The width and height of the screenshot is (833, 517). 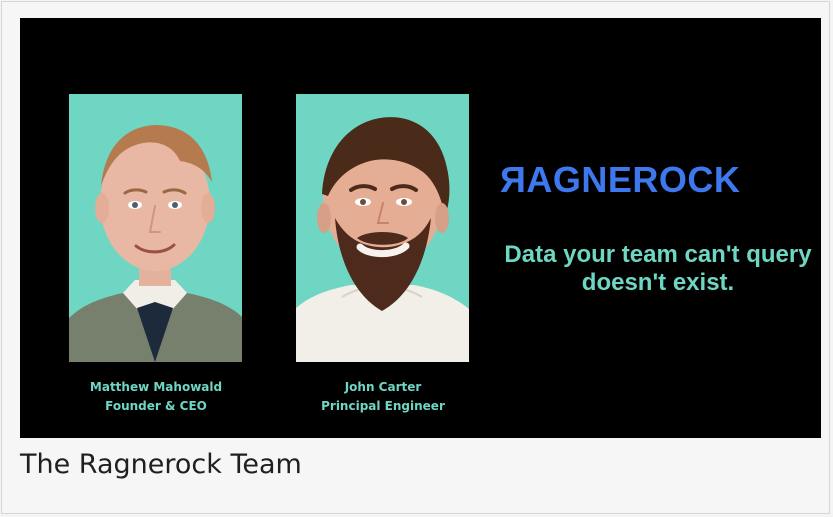 What do you see at coordinates (156, 397) in the screenshot?
I see `person-label-matthew: Matthew Mahowald Founder & CEO` at bounding box center [156, 397].